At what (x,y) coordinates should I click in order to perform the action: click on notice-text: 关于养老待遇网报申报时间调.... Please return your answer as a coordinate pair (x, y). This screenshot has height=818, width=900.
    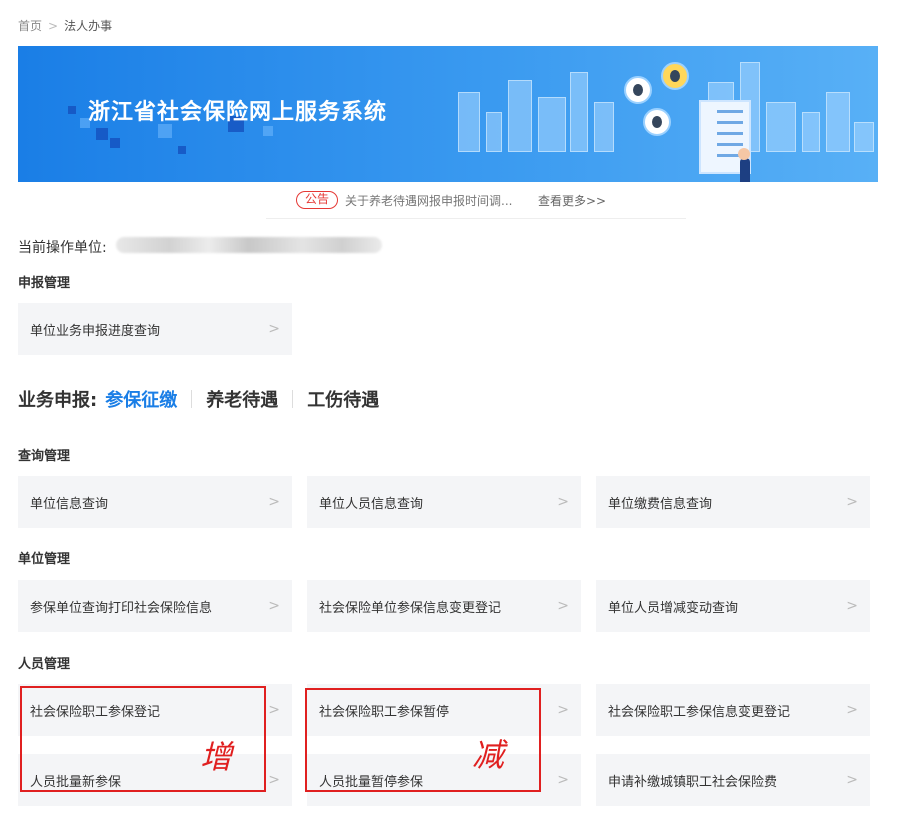
    Looking at the image, I should click on (428, 200).